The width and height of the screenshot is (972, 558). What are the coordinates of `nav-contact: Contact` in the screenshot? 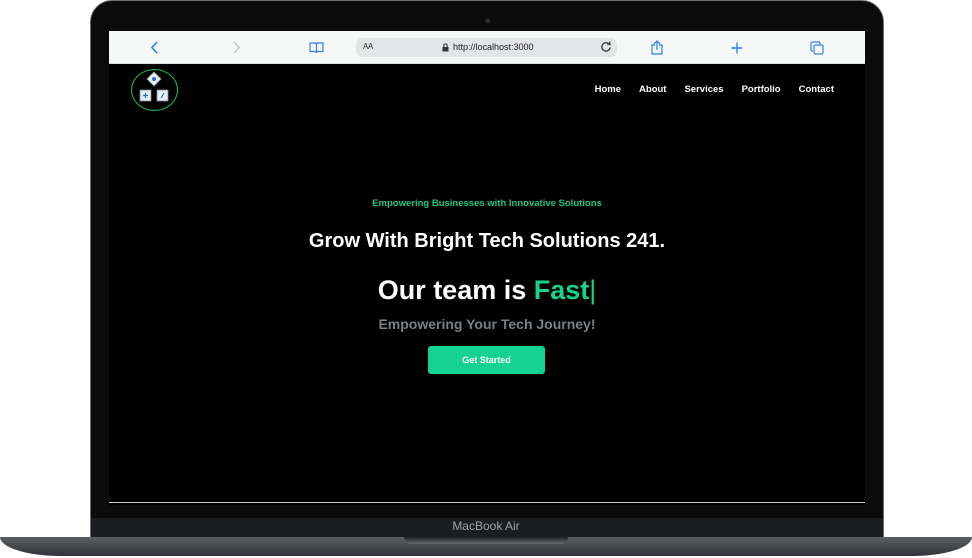 It's located at (816, 89).